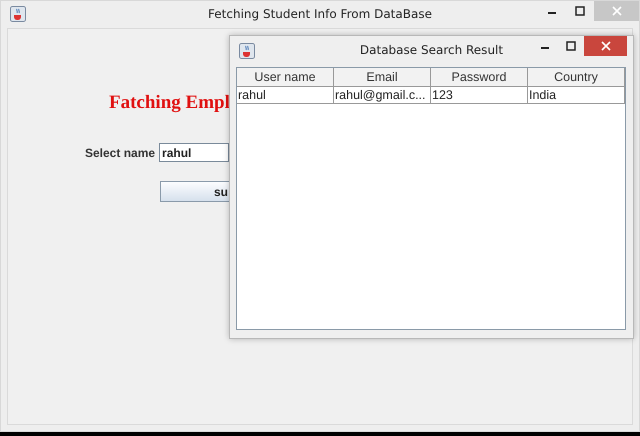  I want to click on window-title: Database Search Result, so click(431, 50).